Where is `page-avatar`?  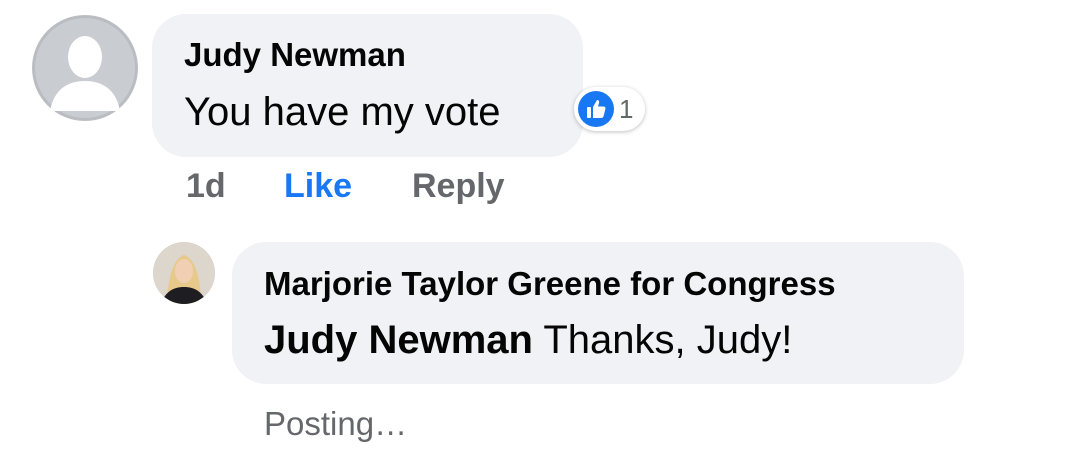
page-avatar is located at coordinates (184, 273).